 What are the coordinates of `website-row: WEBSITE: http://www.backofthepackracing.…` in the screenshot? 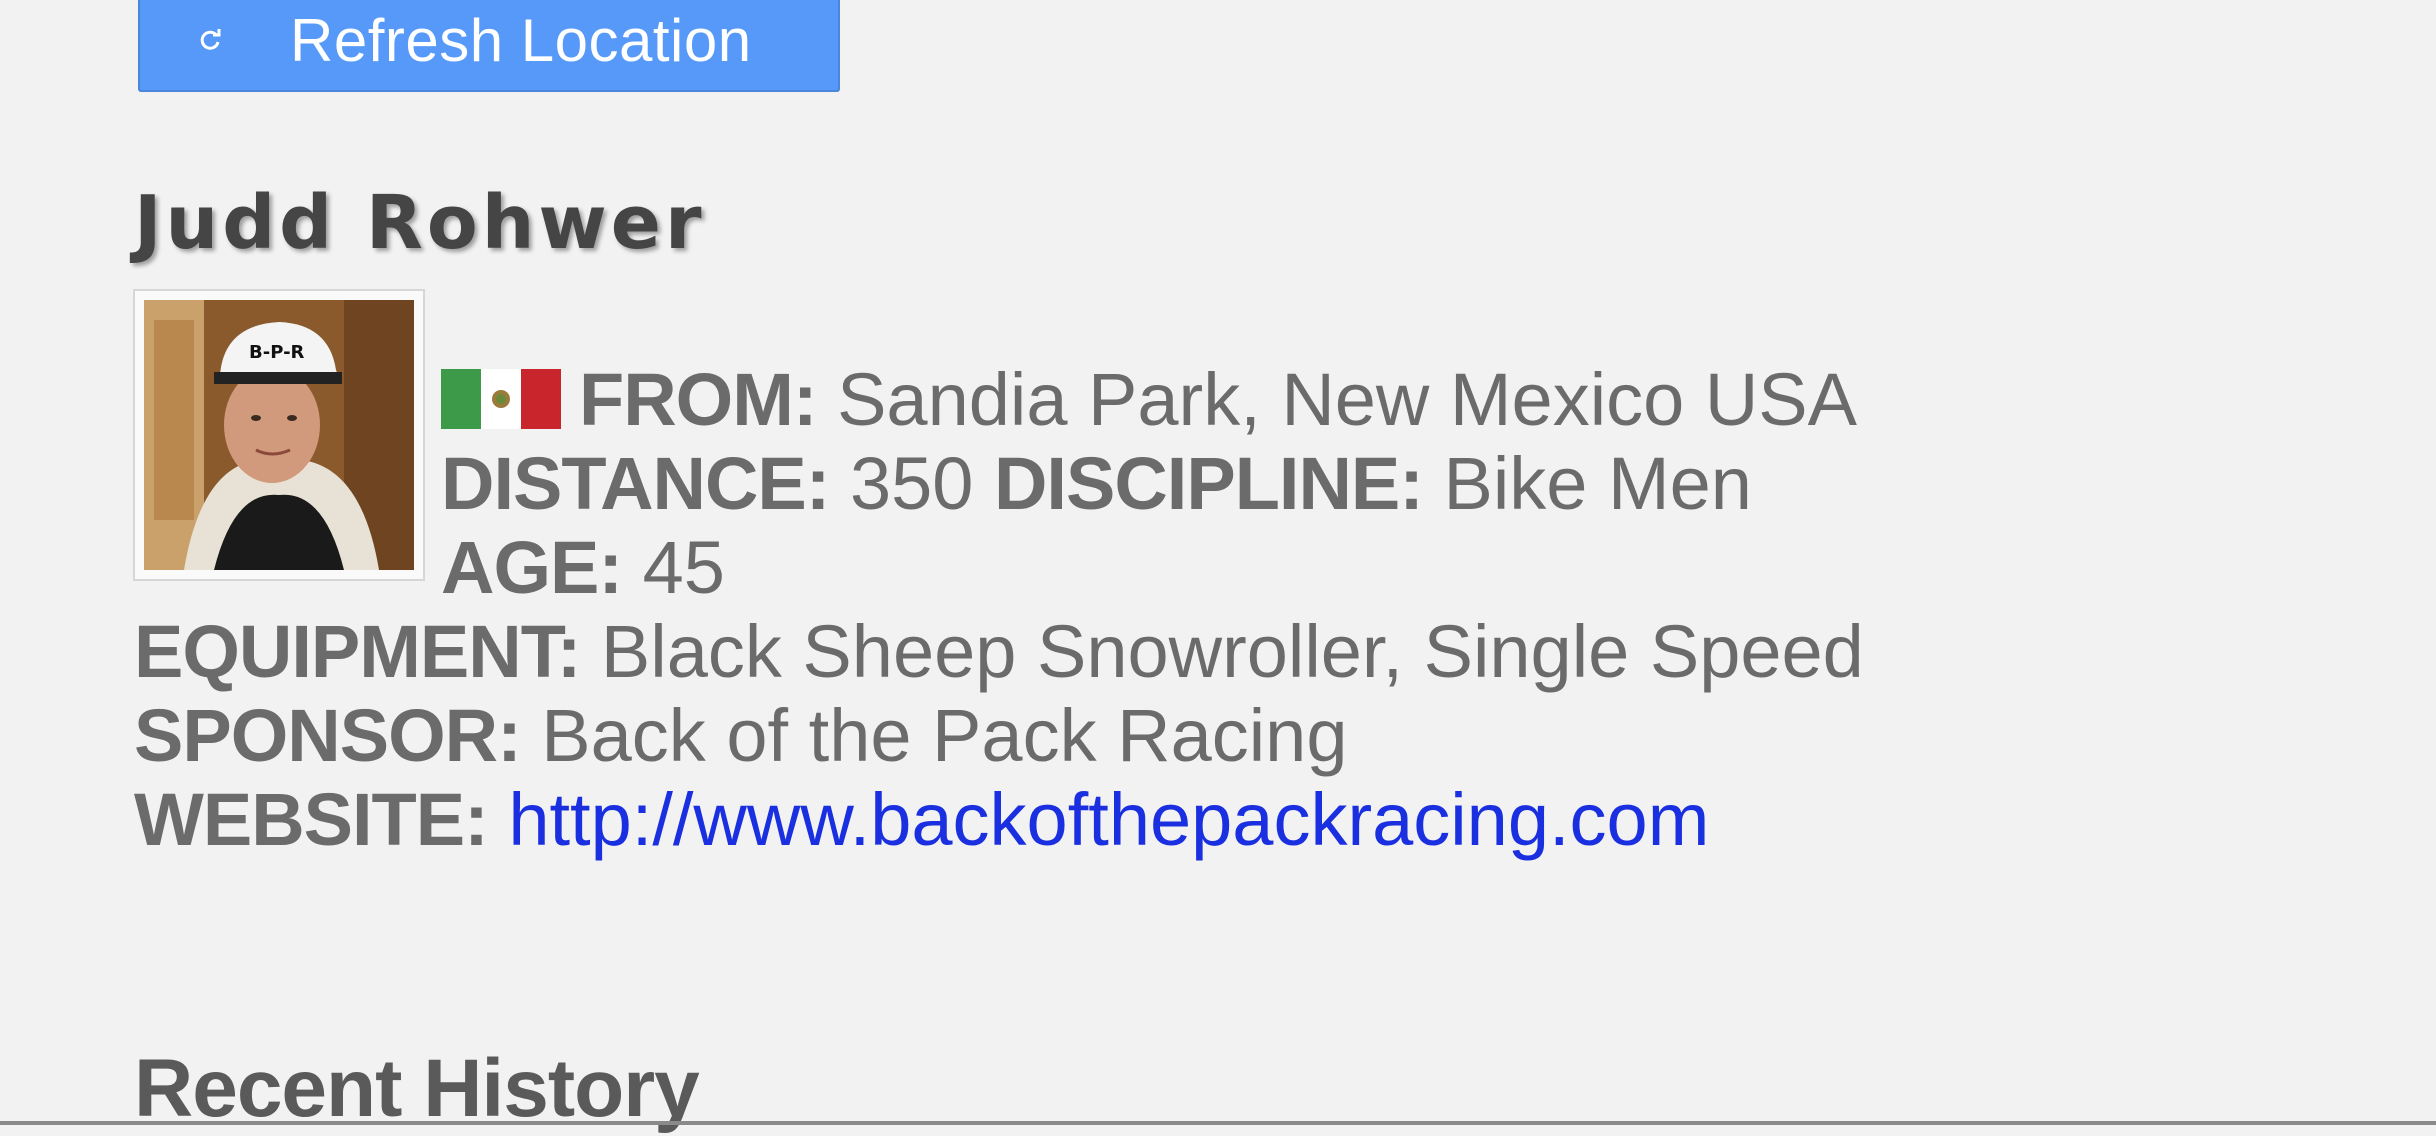 It's located at (921, 820).